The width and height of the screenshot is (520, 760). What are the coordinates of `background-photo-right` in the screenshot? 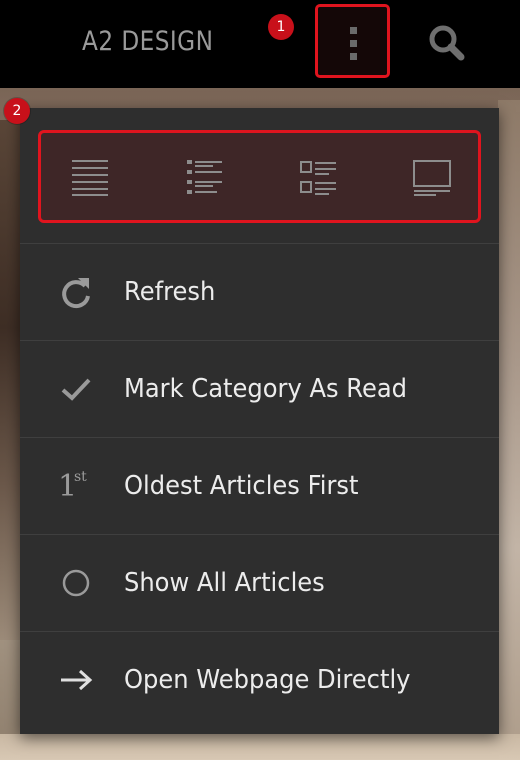 It's located at (509, 420).